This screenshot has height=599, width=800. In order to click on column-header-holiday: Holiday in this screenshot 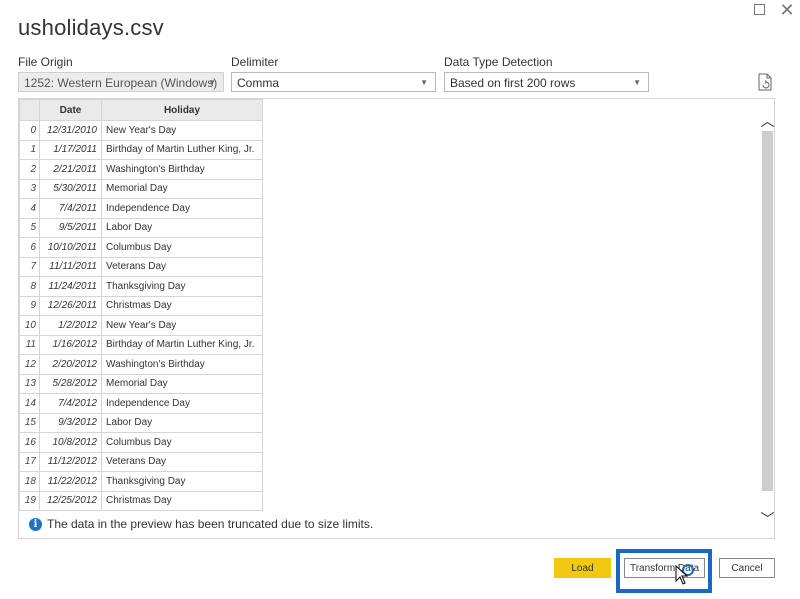, I will do `click(182, 110)`.